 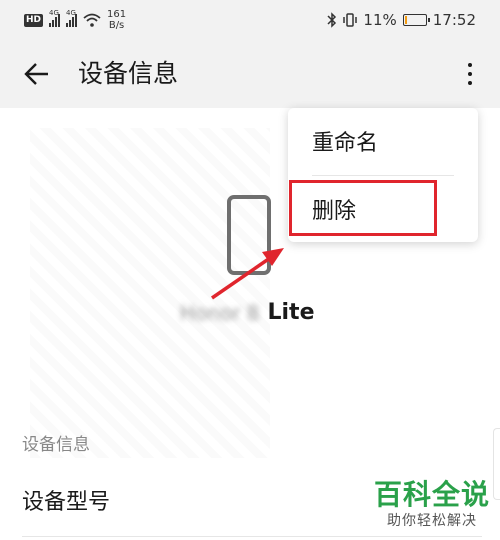 I want to click on signal-icon: 4G, so click(x=55, y=18).